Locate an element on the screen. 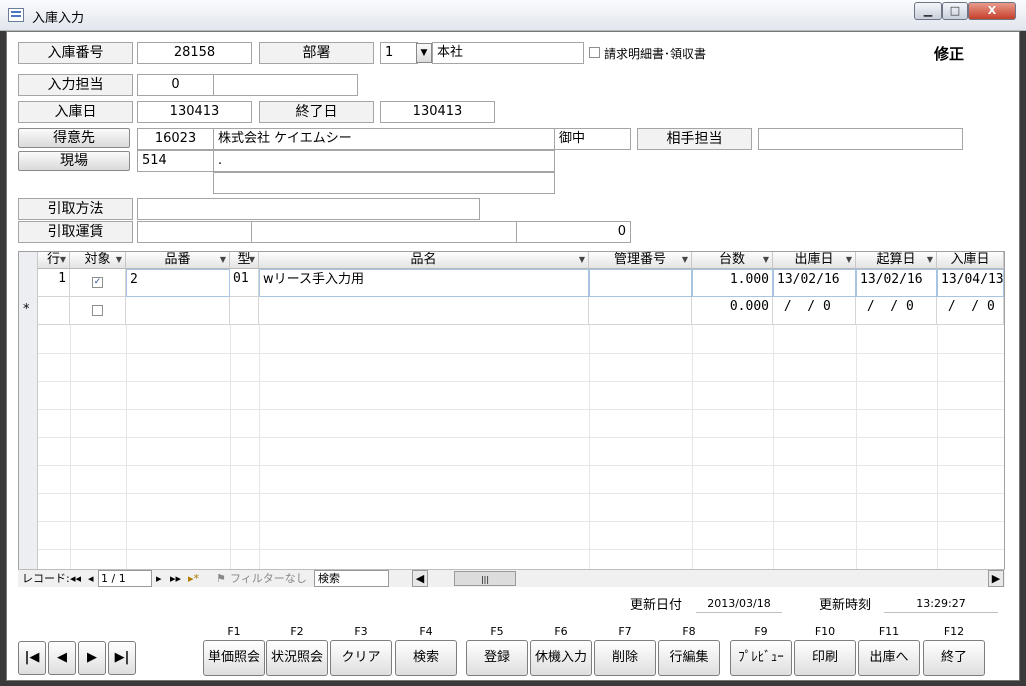  nav-last-icon: ▸▸ is located at coordinates (175, 578).